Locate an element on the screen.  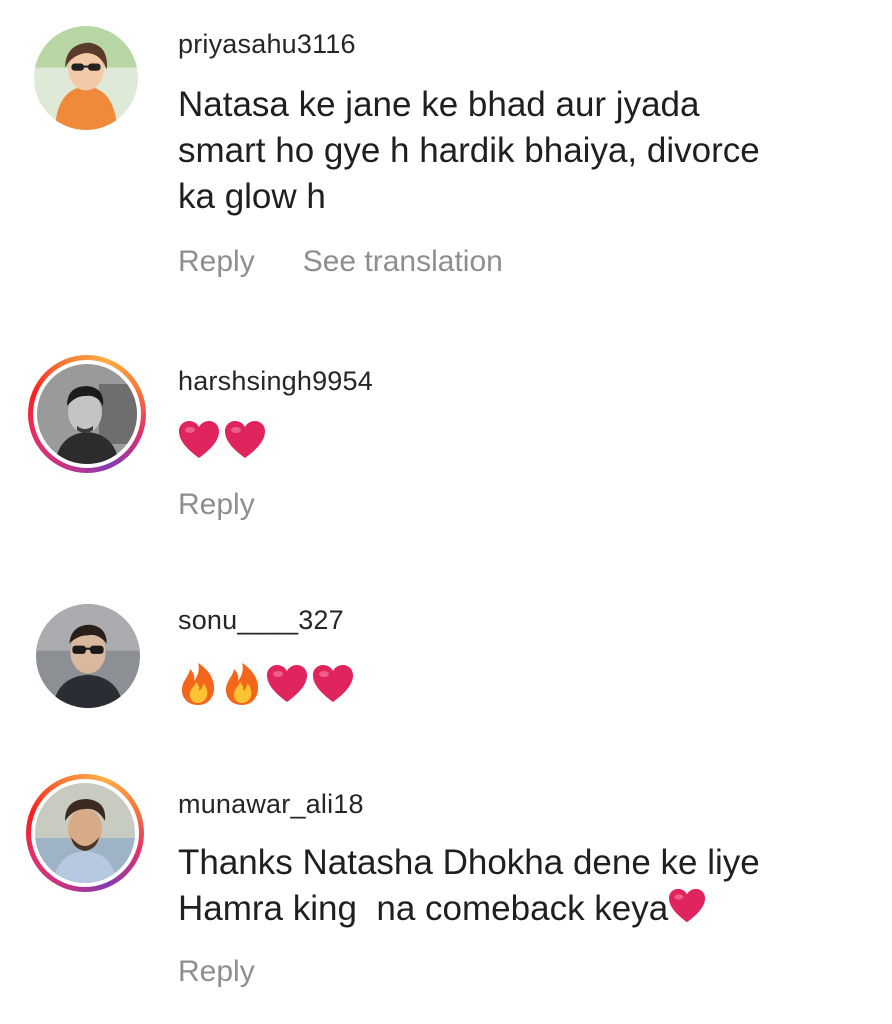
comment-text-line: Thanks Natasha Dhokha dene ke liye is located at coordinates (469, 862).